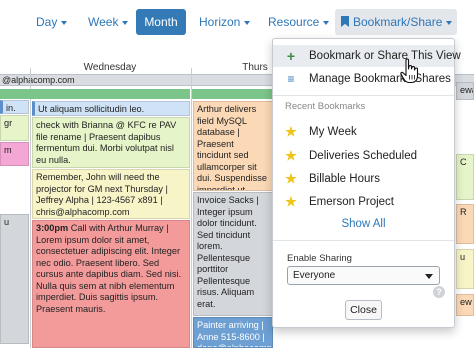  I want to click on recent-bookmark-item: ★ My Week, so click(363, 132).